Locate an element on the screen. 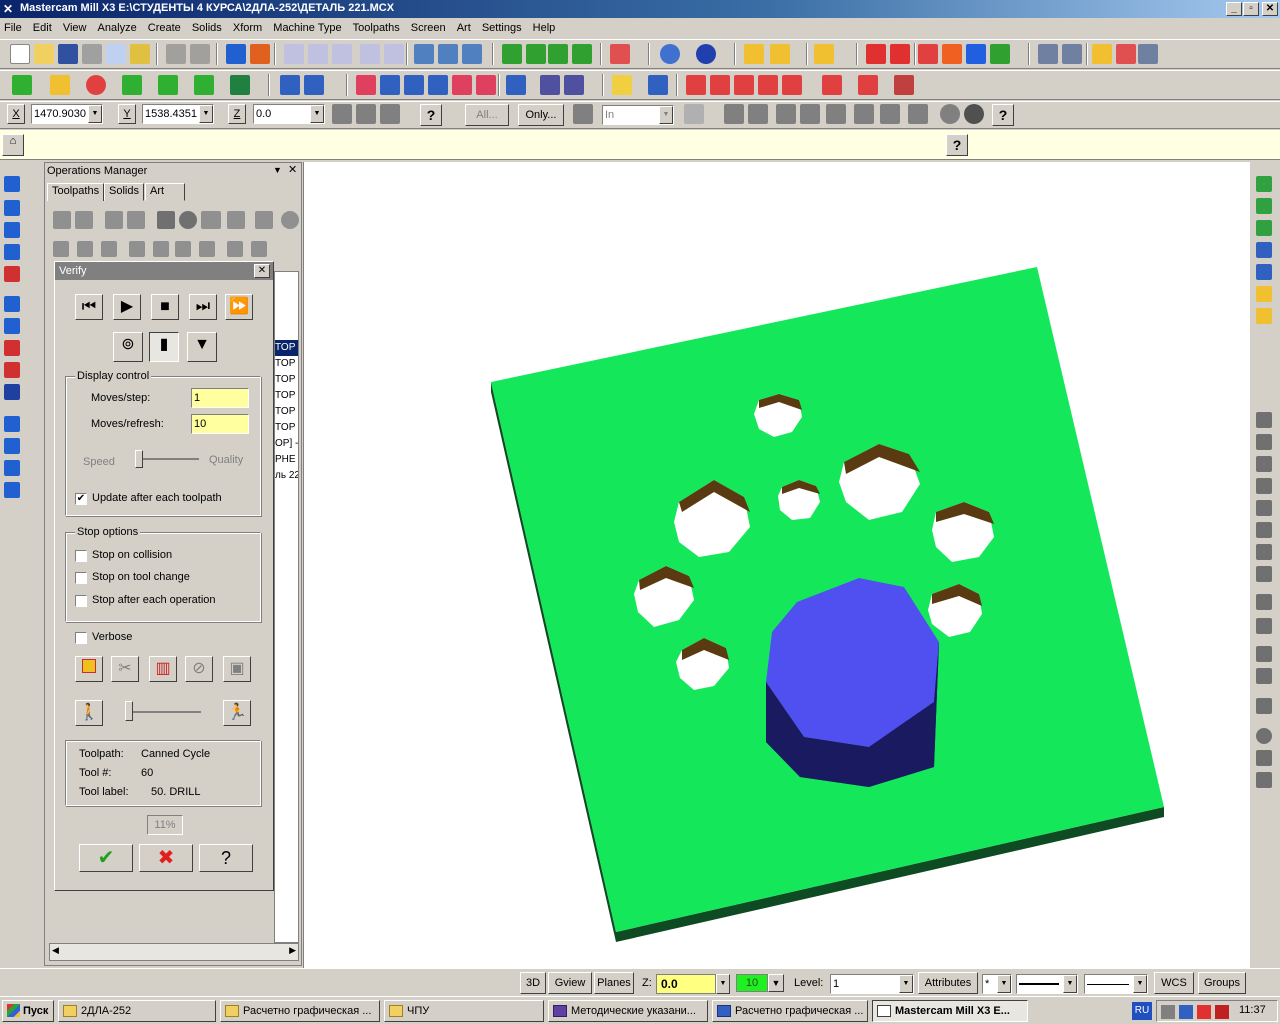 This screenshot has width=1280, height=1024. solid-box-icon is located at coordinates (12, 392).